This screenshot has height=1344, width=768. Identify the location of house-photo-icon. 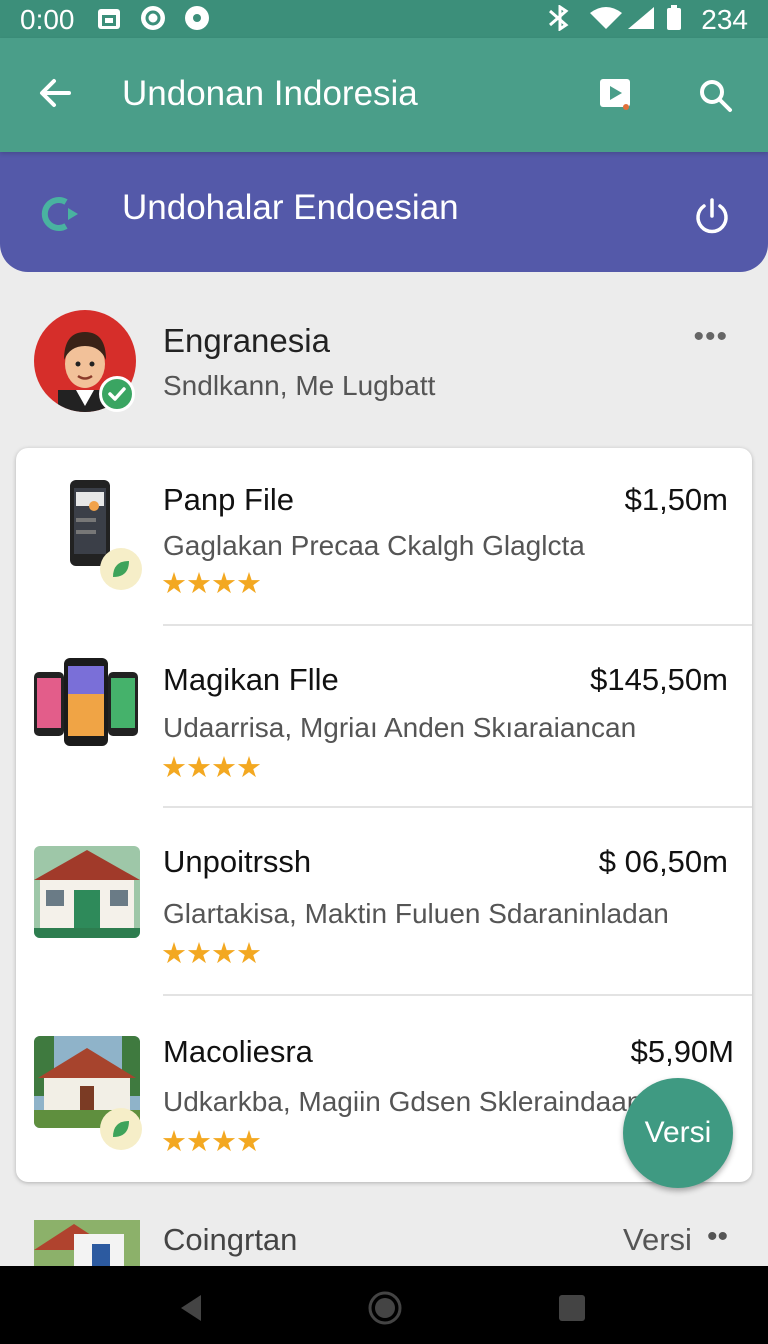
(87, 1244).